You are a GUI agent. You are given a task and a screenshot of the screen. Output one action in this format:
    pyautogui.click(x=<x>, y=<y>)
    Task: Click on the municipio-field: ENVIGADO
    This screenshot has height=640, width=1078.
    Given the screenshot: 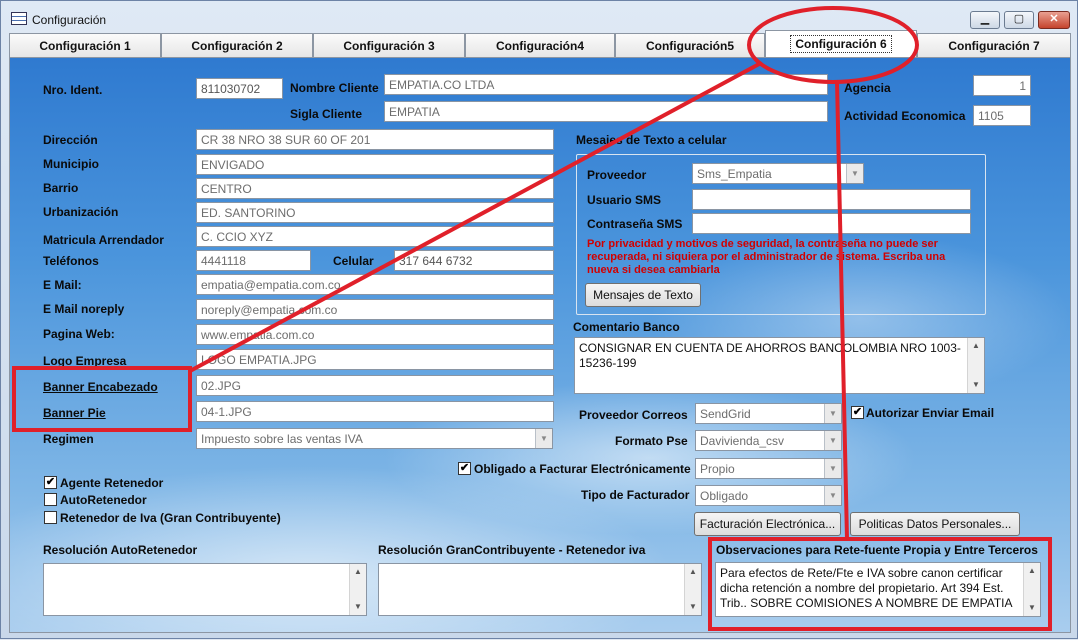 What is the action you would take?
    pyautogui.click(x=375, y=164)
    